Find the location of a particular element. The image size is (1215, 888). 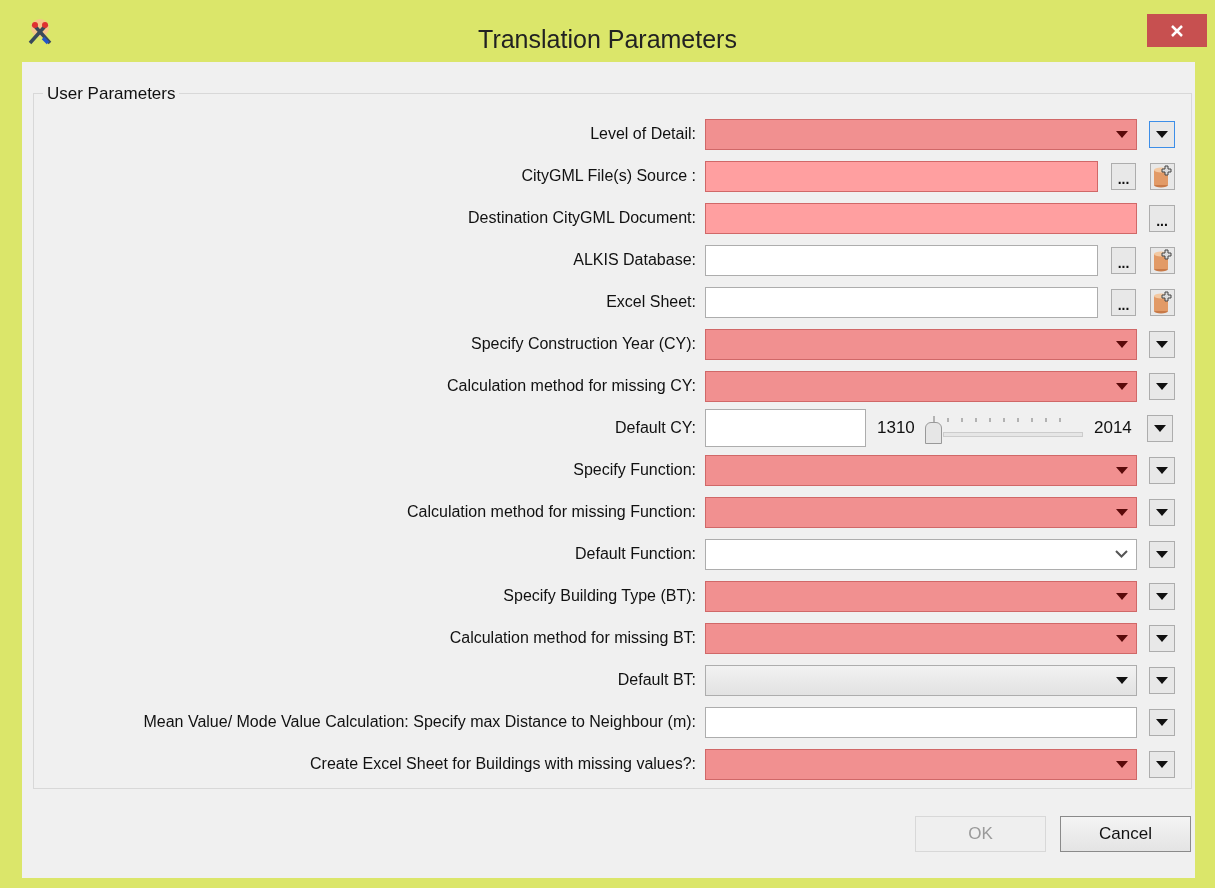

field-label: Level of Detail: is located at coordinates (642, 134).